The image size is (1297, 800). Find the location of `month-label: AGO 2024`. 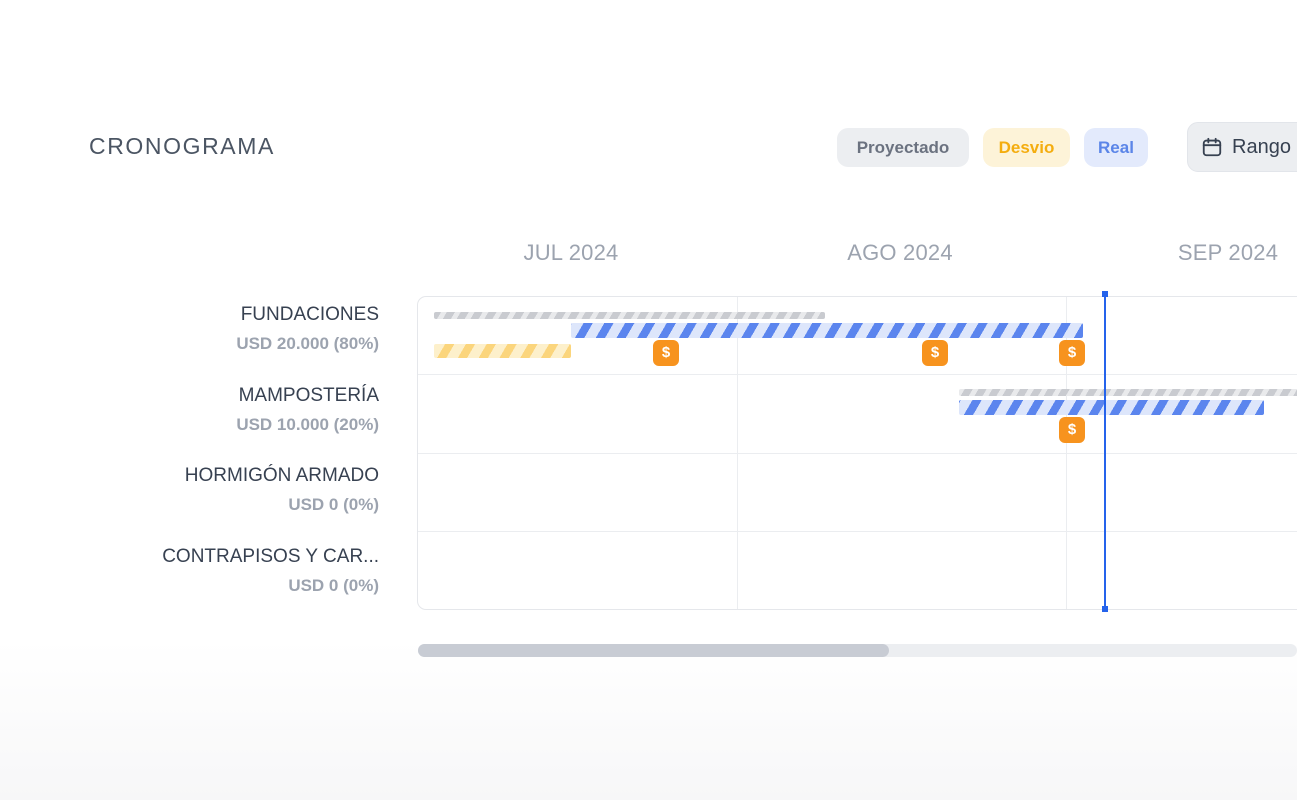

month-label: AGO 2024 is located at coordinates (900, 252).